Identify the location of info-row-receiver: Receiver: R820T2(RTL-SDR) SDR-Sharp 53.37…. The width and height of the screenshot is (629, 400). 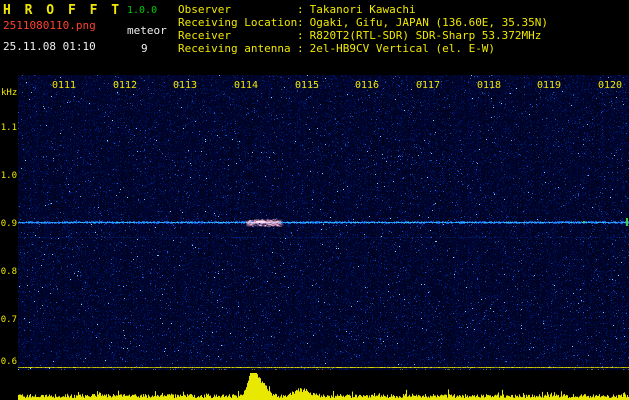
(363, 35).